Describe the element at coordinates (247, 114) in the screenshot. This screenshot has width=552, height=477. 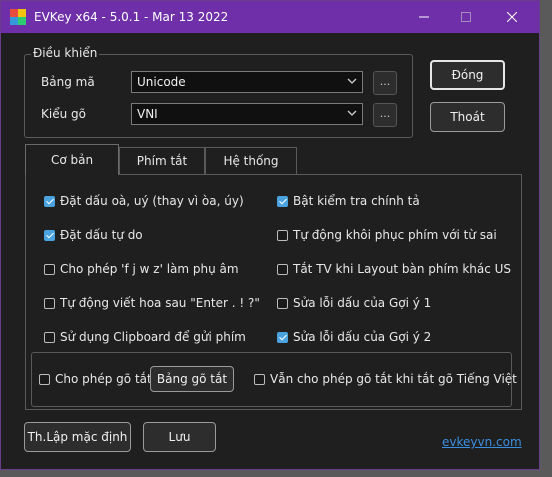
I see `input-method-select: VNI` at that location.